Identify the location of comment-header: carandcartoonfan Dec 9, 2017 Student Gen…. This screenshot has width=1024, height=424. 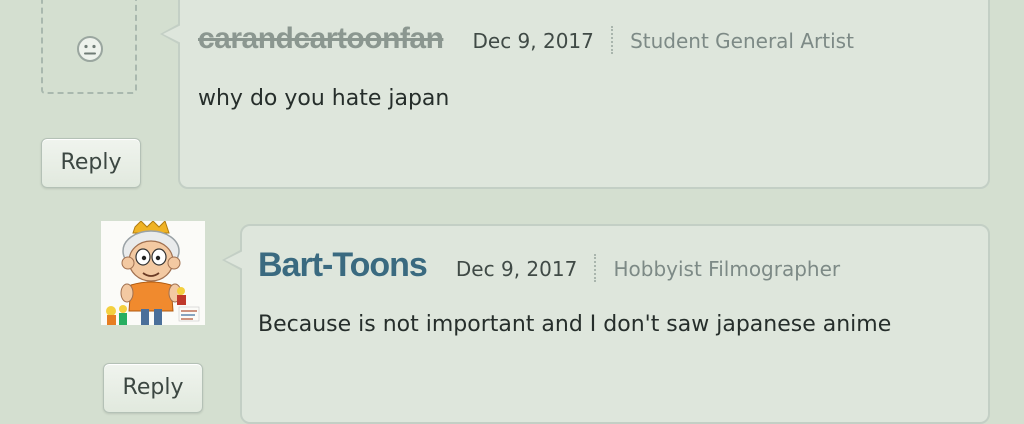
(526, 39).